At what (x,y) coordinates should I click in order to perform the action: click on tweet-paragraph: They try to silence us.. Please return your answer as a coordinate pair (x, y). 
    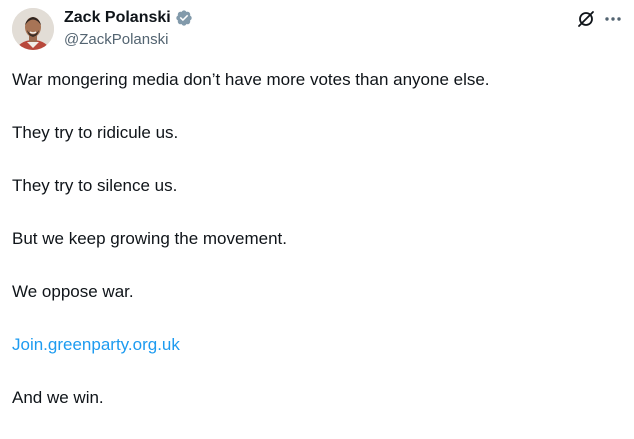
    Looking at the image, I should click on (95, 185).